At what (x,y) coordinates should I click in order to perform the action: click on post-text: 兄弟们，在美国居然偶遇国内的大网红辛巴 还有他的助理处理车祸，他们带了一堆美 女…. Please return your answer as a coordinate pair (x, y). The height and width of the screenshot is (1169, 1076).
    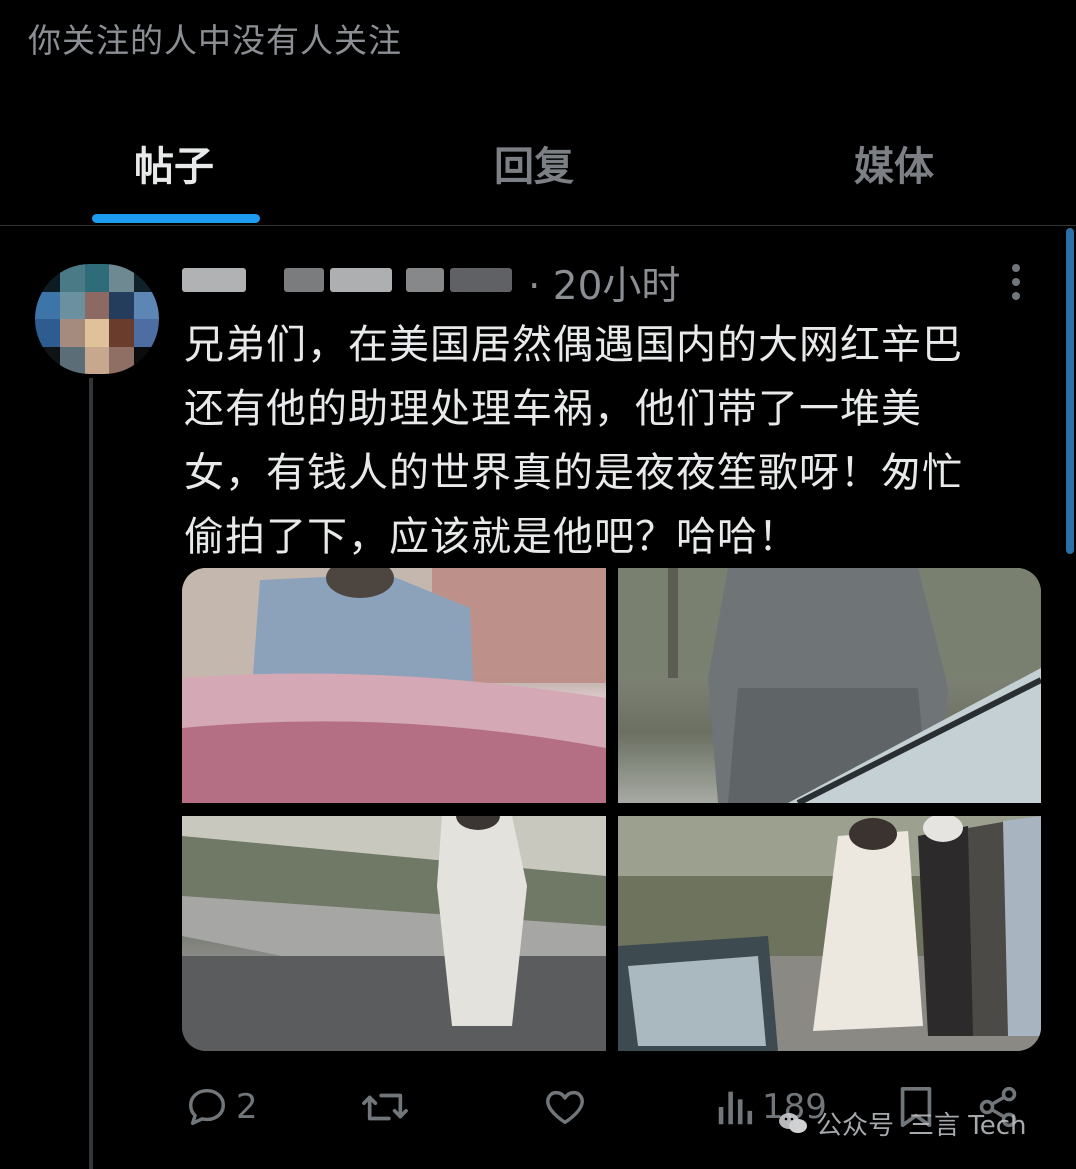
    Looking at the image, I should click on (573, 441).